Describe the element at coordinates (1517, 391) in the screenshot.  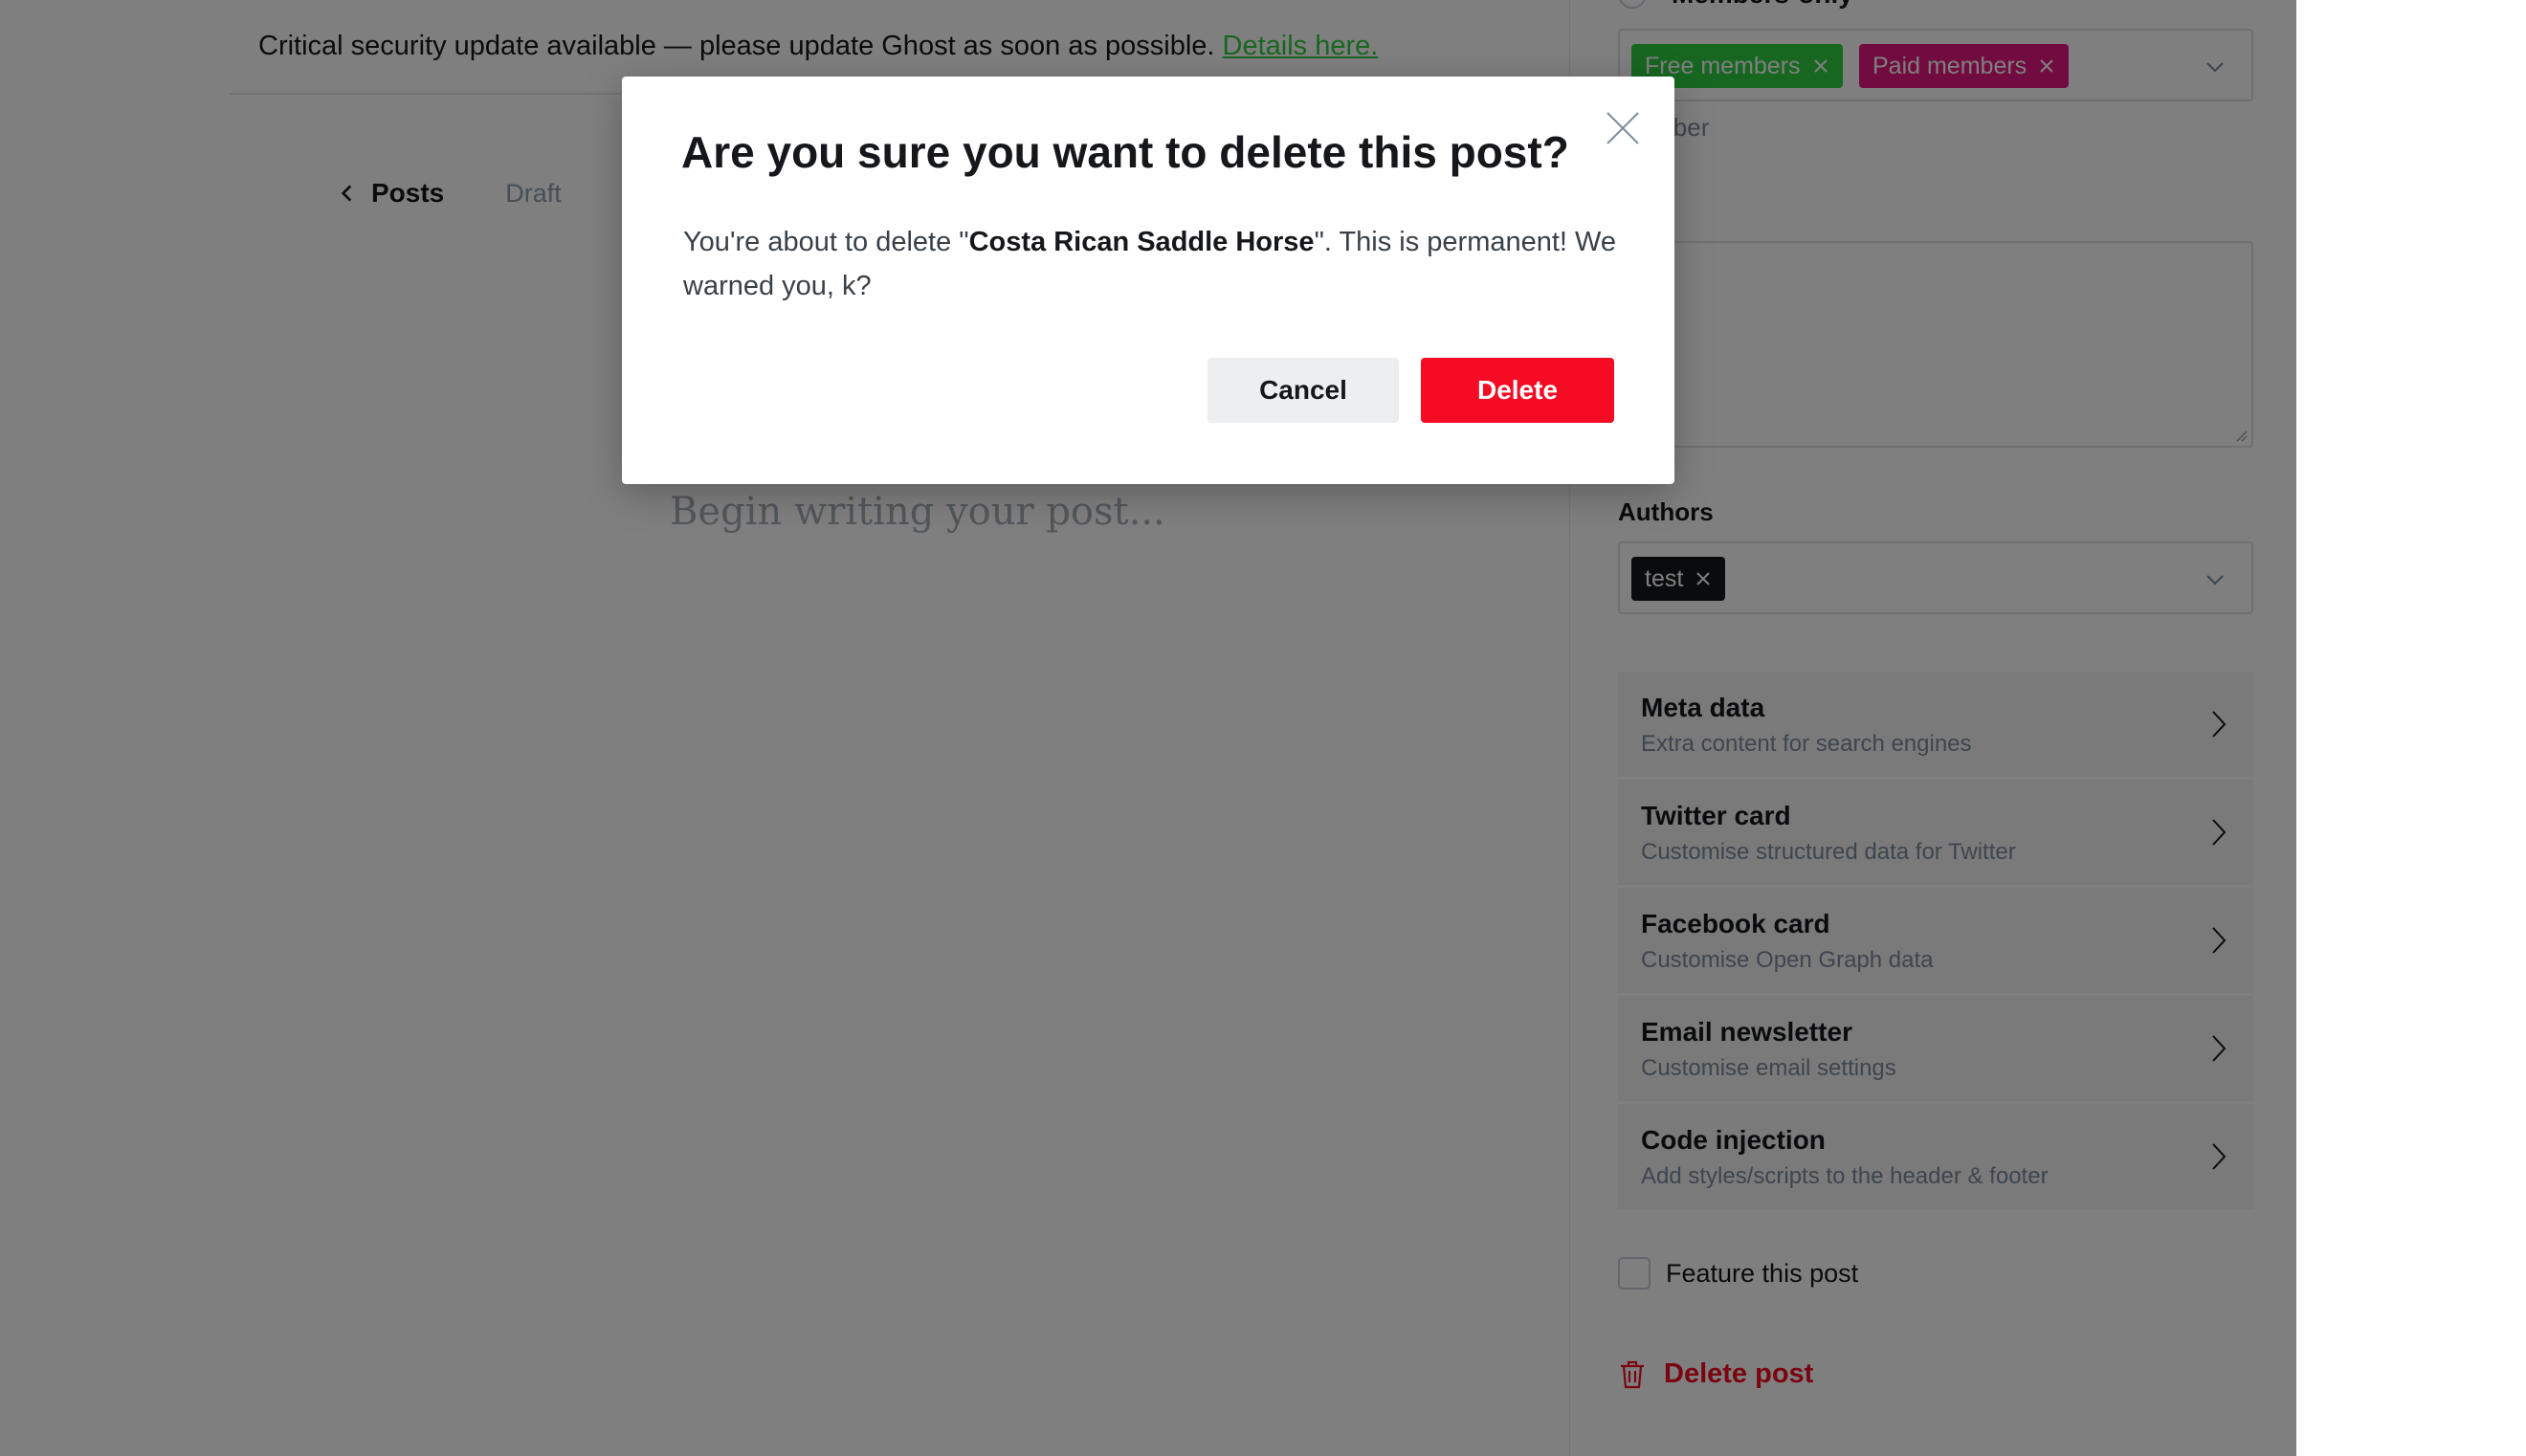
I see `confirm-delete-button: Delete` at that location.